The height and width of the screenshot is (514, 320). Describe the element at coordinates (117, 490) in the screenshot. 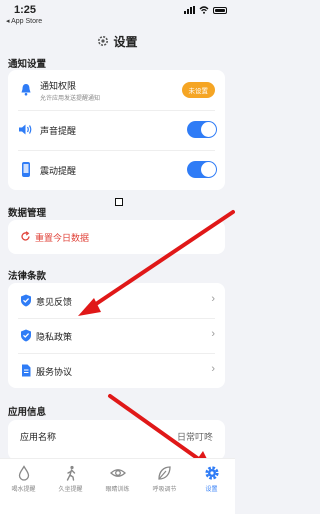

I see `tab-label: 眼睛训练` at that location.